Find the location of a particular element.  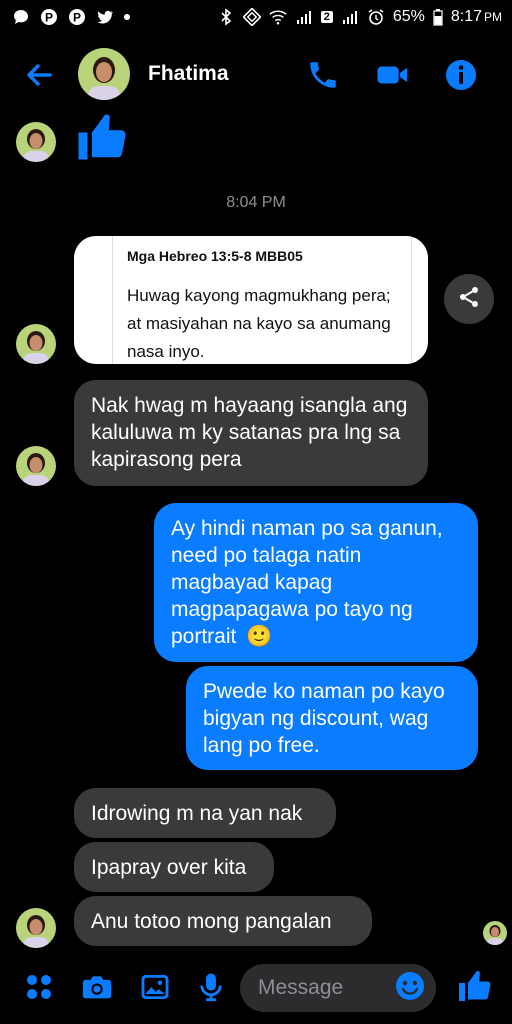

back-arrow-icon is located at coordinates (39, 75).